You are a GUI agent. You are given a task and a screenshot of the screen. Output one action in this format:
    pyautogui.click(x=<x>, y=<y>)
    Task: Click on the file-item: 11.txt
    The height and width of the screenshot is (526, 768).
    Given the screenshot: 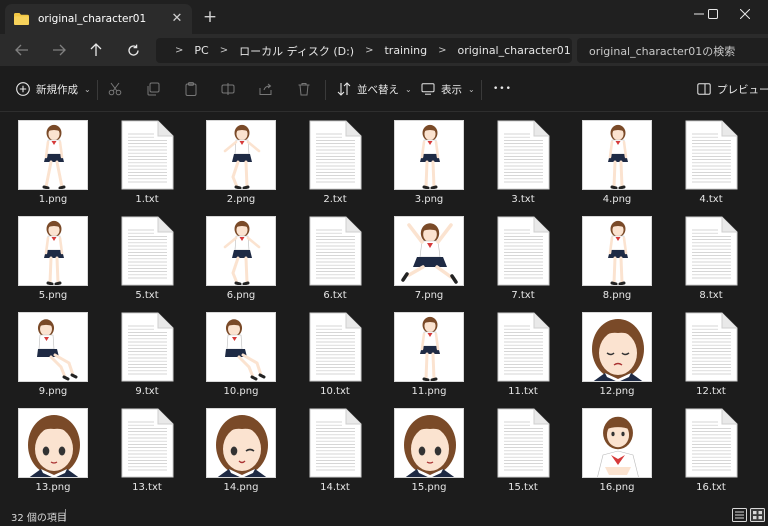 What is the action you would take?
    pyautogui.click(x=523, y=352)
    